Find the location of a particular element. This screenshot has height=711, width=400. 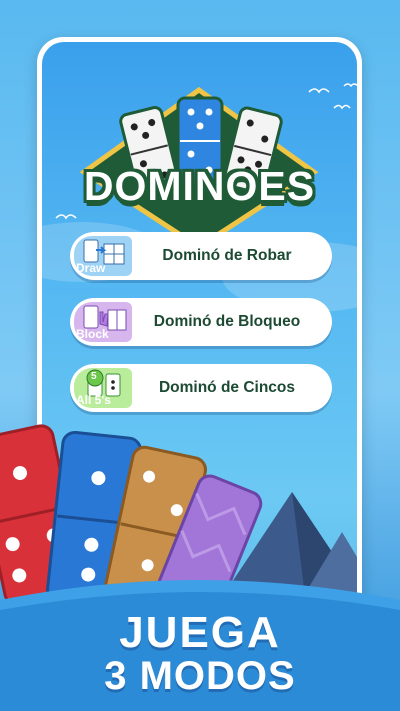

mode-button-block: Block Dominó de Bloqueo is located at coordinates (201, 322).